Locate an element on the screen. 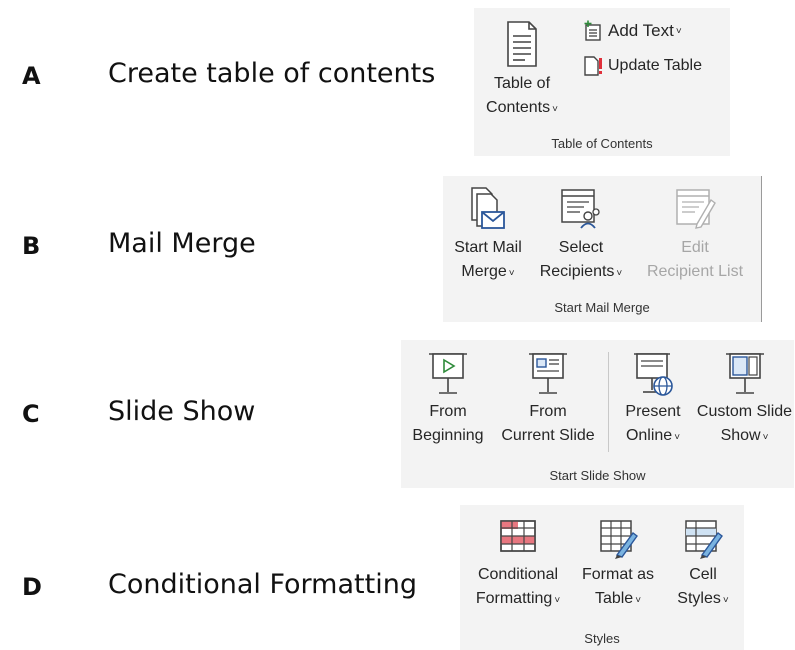 This screenshot has height=650, width=795. from-current-line1: From is located at coordinates (548, 411).